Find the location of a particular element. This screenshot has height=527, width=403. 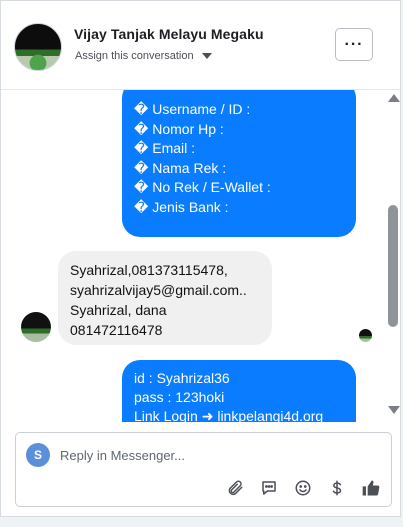

reply-composer: S is located at coordinates (203, 469).